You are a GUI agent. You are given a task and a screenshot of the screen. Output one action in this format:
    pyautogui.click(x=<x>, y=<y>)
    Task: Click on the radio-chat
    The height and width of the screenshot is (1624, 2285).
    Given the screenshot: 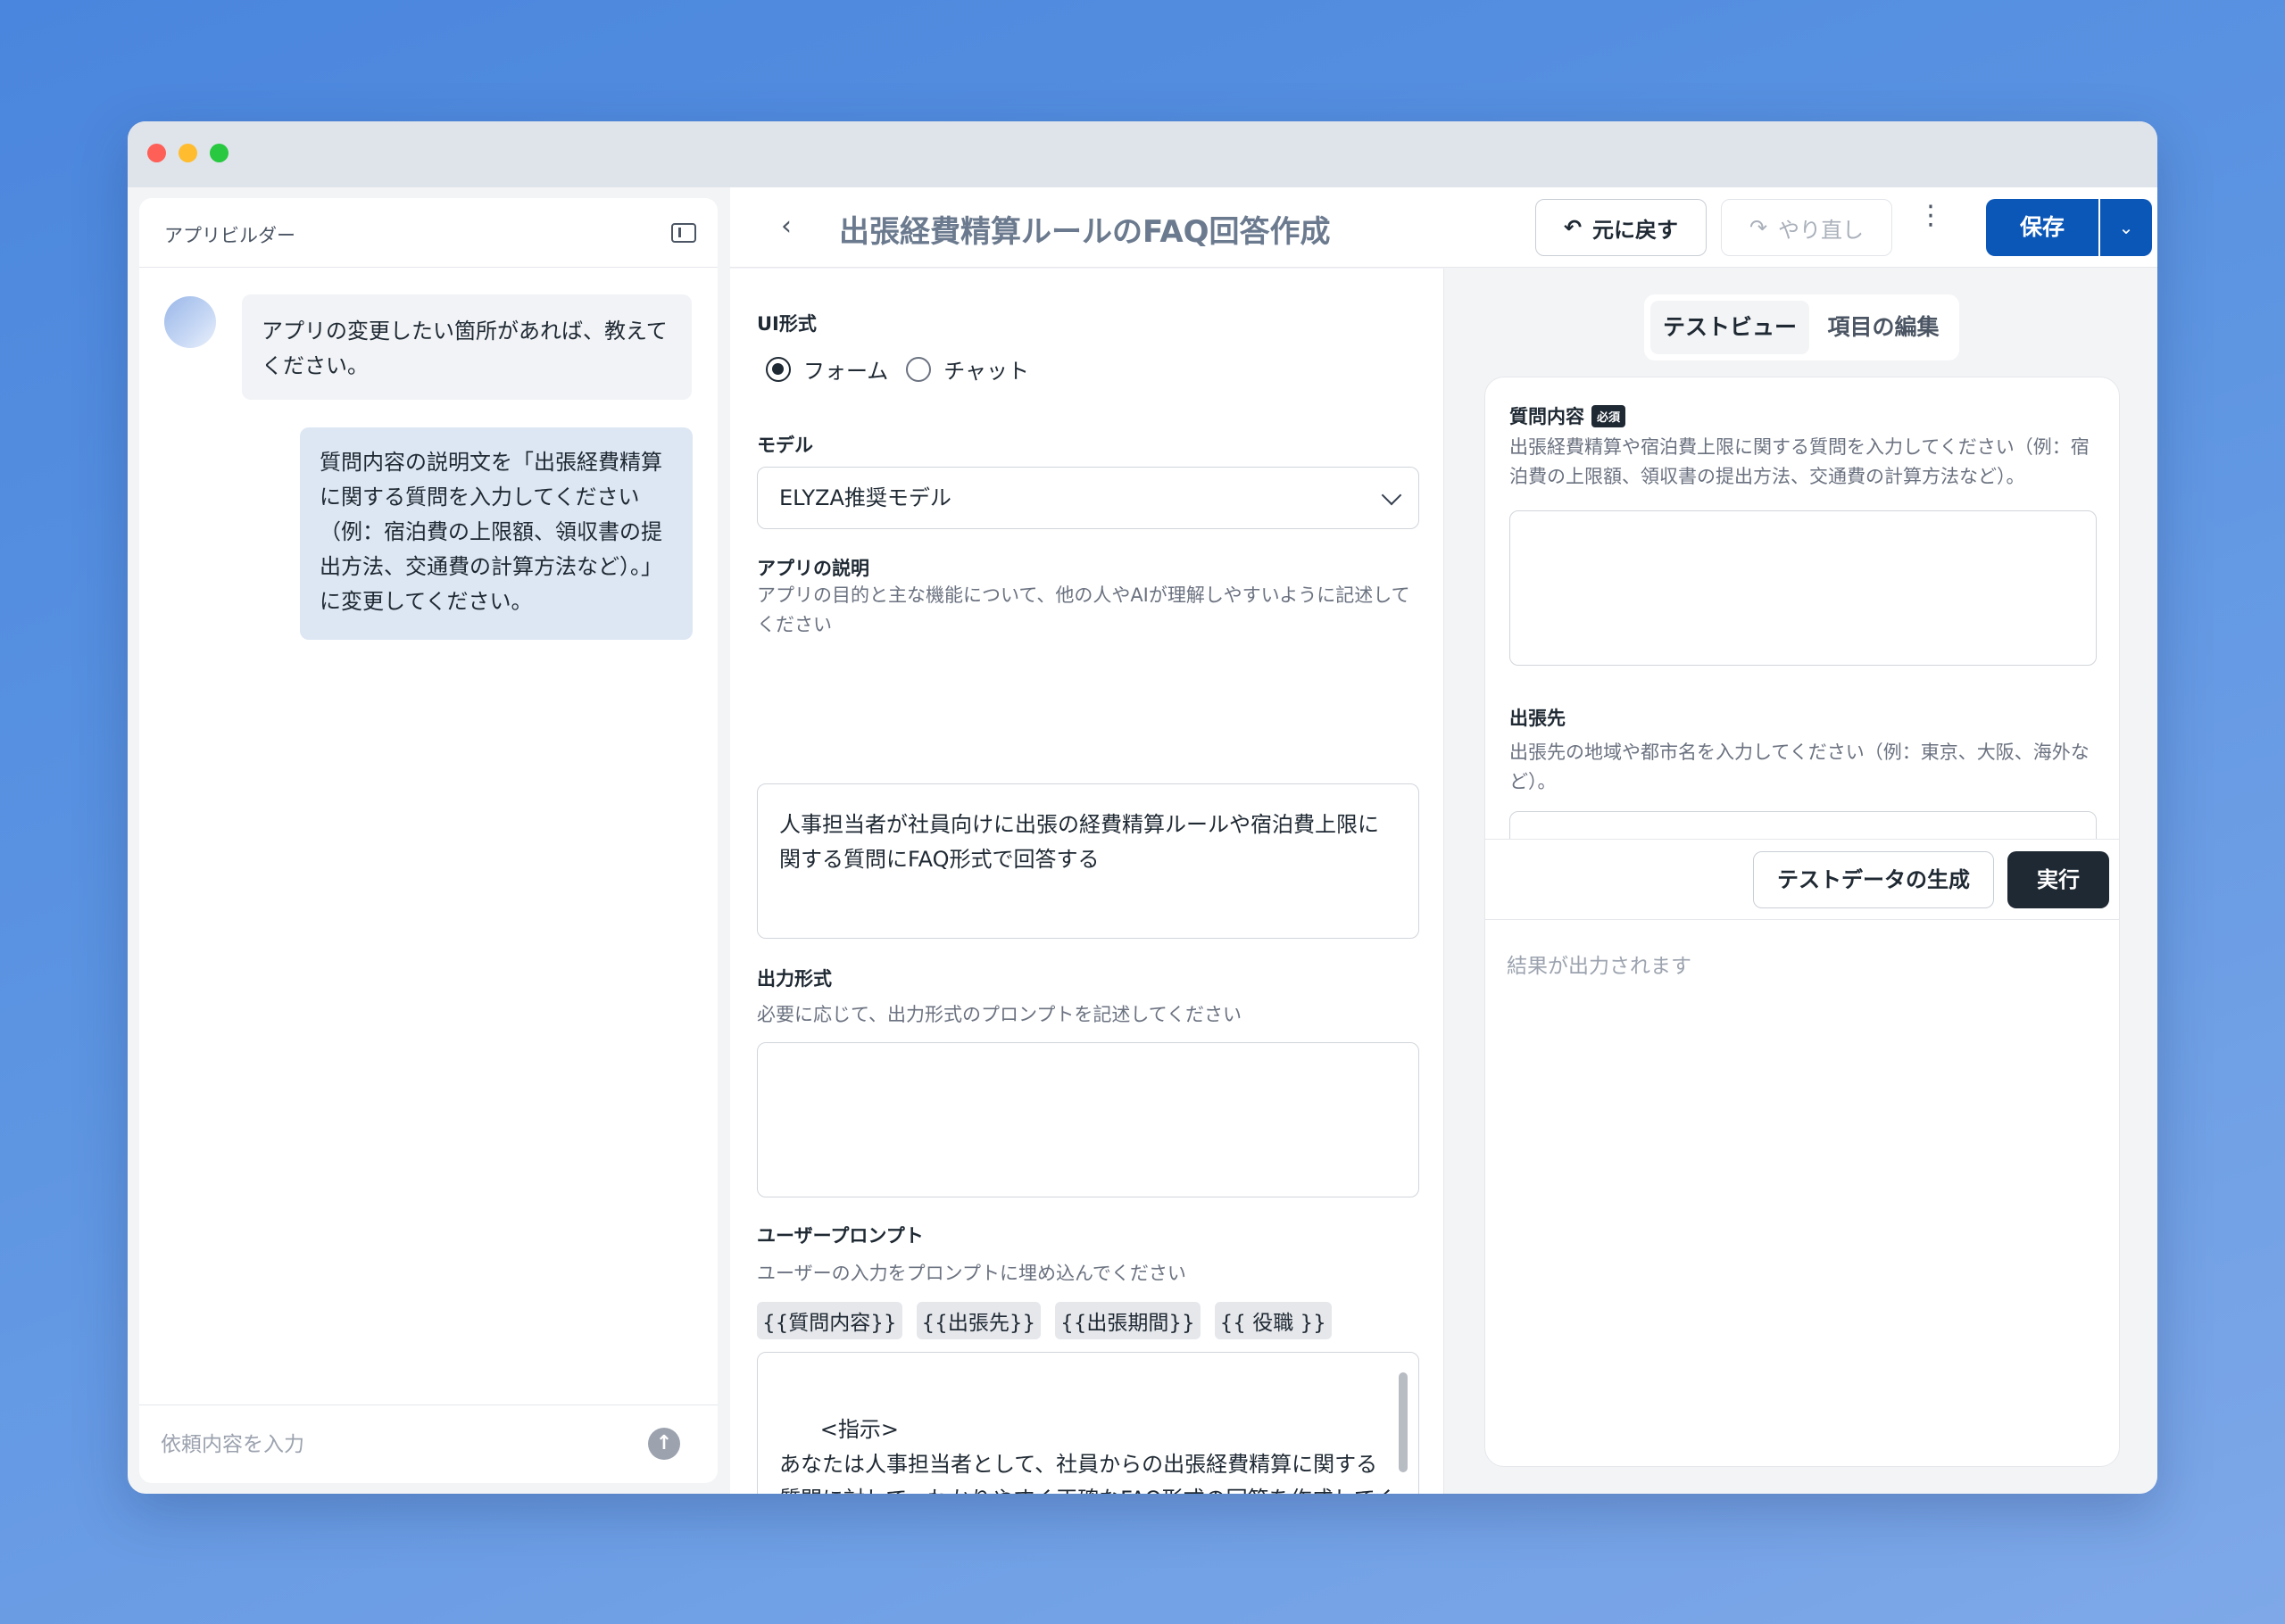 What is the action you would take?
    pyautogui.click(x=919, y=369)
    